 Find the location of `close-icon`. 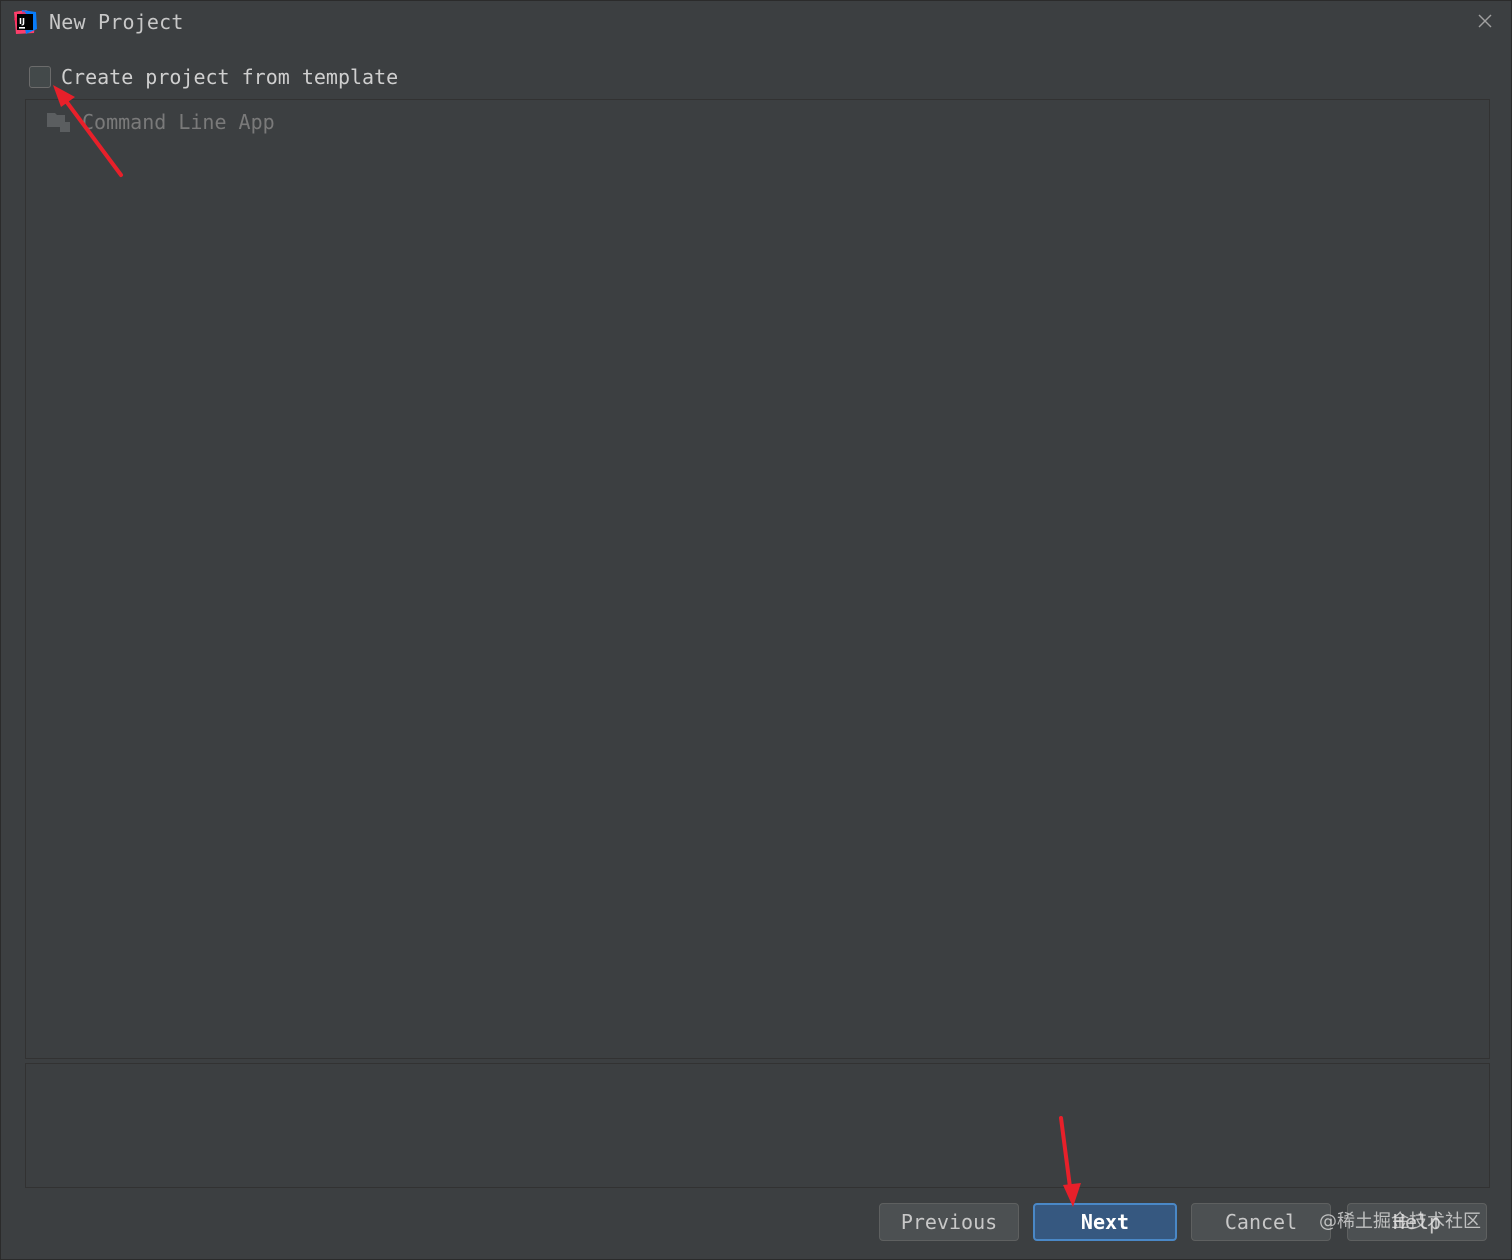

close-icon is located at coordinates (1485, 21).